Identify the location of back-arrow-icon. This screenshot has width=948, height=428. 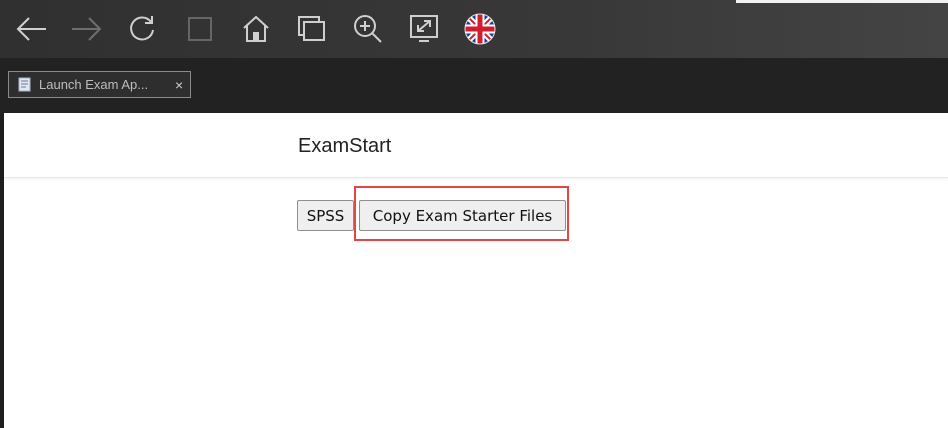
(31, 29).